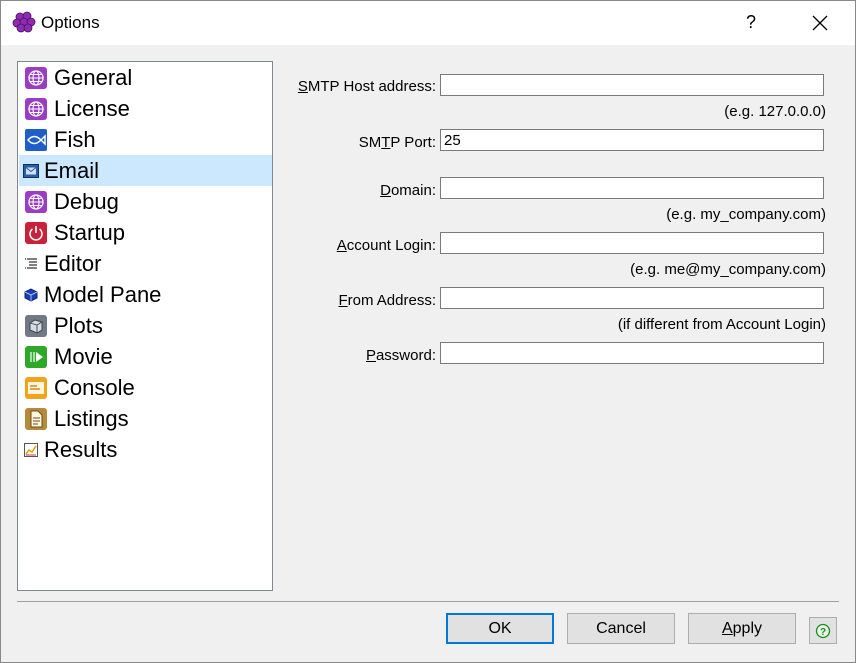 This screenshot has width=856, height=663. I want to click on account-login-input, so click(632, 243).